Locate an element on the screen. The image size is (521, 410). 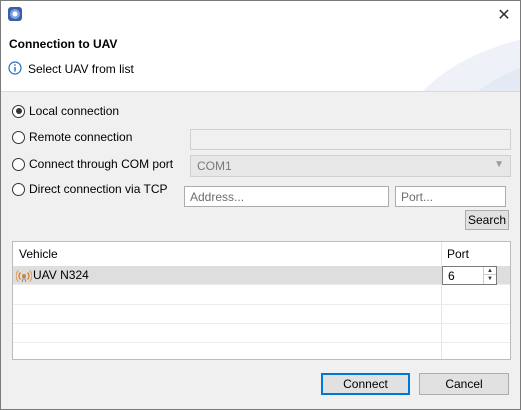
uav-signal-icon is located at coordinates (24, 276).